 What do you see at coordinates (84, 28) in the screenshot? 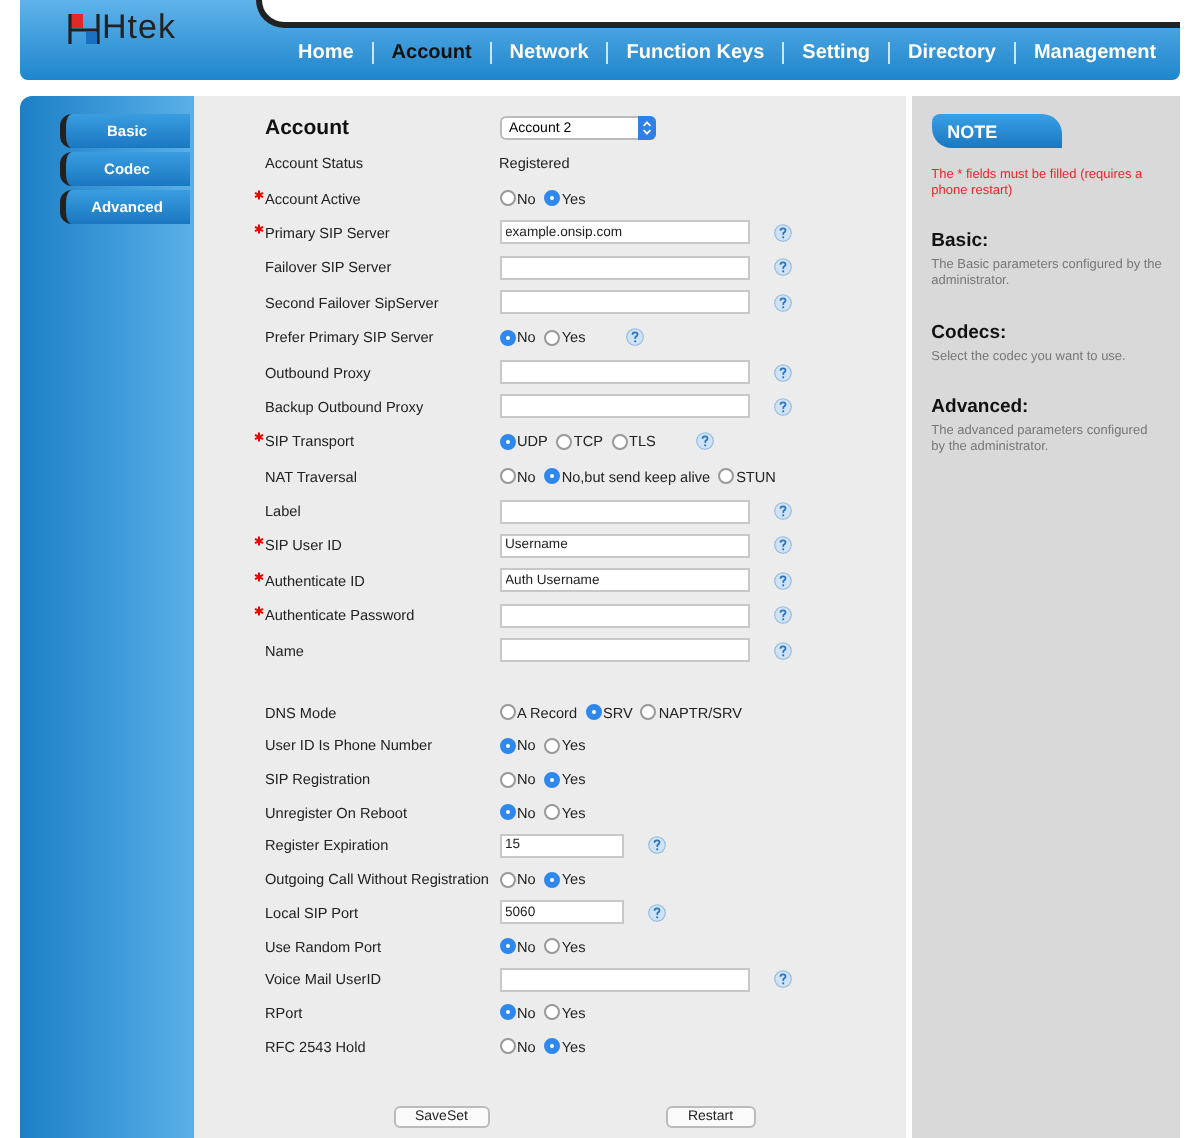
I see `logo-icon` at bounding box center [84, 28].